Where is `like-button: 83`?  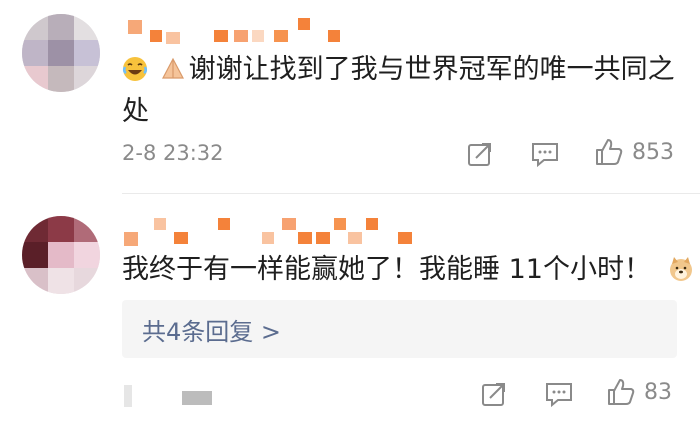
like-button: 83 is located at coordinates (639, 392).